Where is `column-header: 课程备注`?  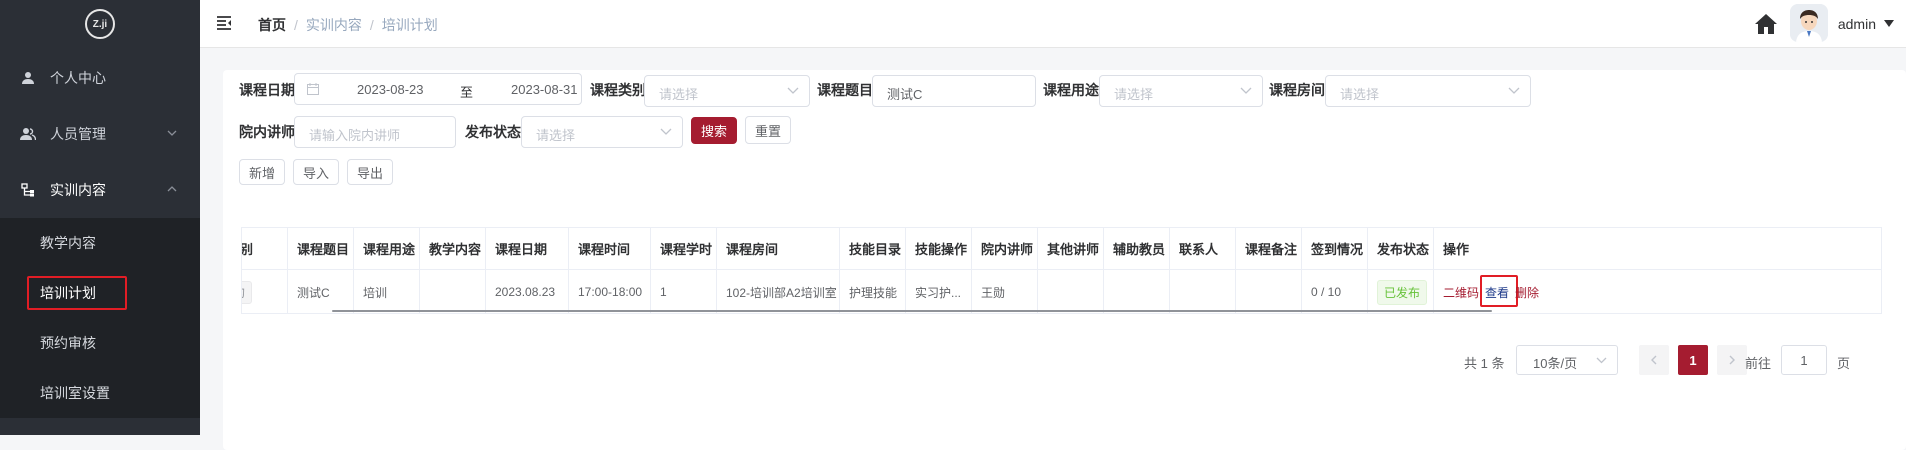 column-header: 课程备注 is located at coordinates (1269, 248).